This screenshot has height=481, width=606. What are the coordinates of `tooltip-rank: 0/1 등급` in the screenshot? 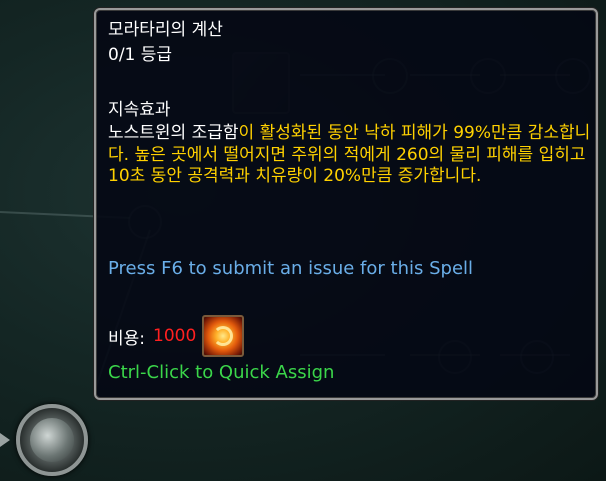 It's located at (140, 55).